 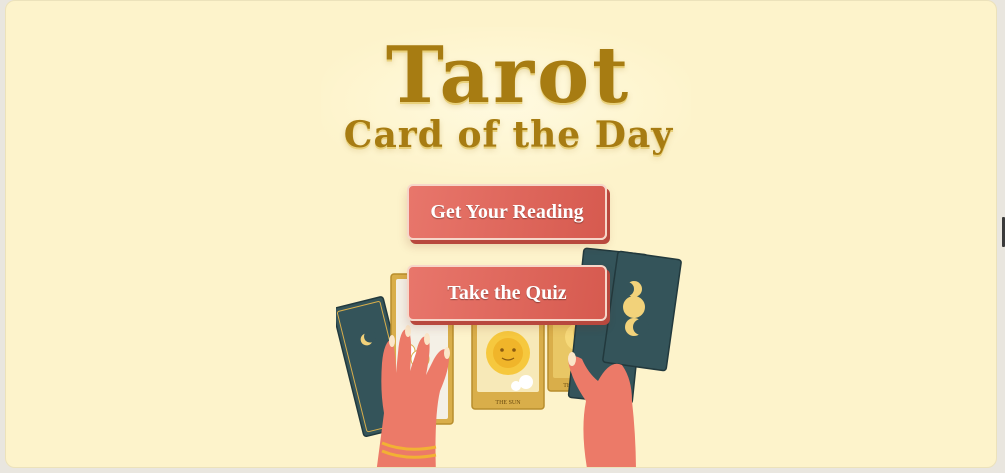 I want to click on sun-card-label: THE SUN, so click(x=508, y=403).